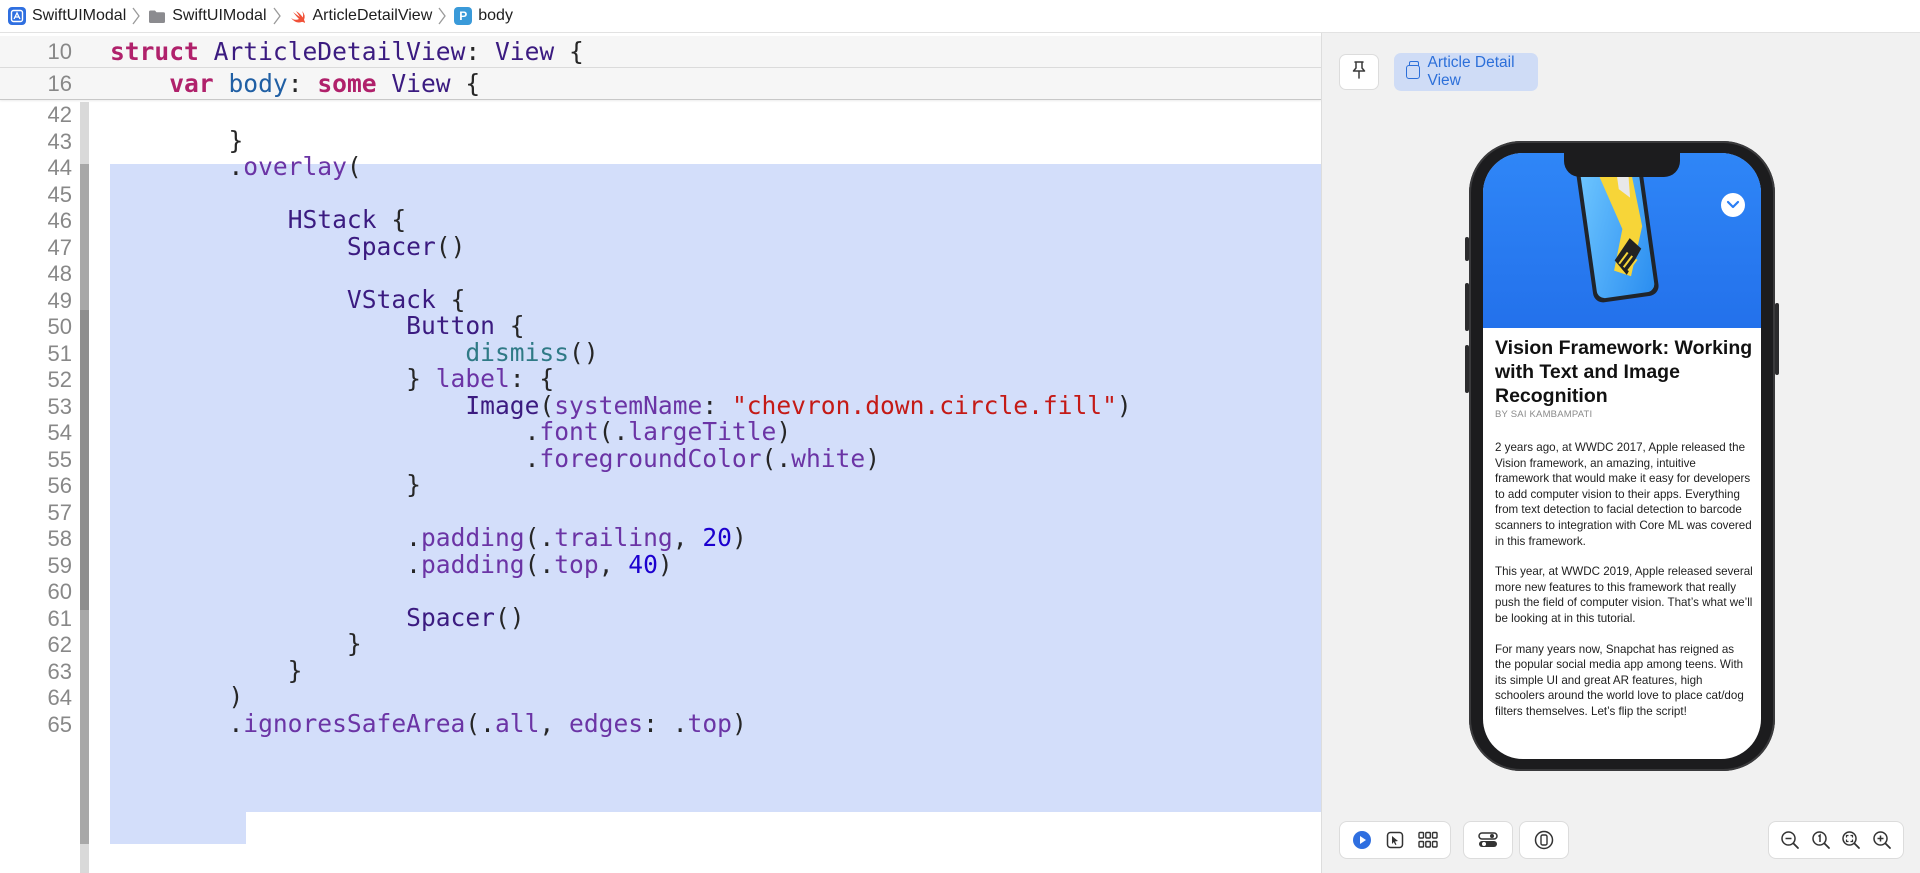 The image size is (1920, 873). What do you see at coordinates (59, 724) in the screenshot?
I see `line-number: 65` at bounding box center [59, 724].